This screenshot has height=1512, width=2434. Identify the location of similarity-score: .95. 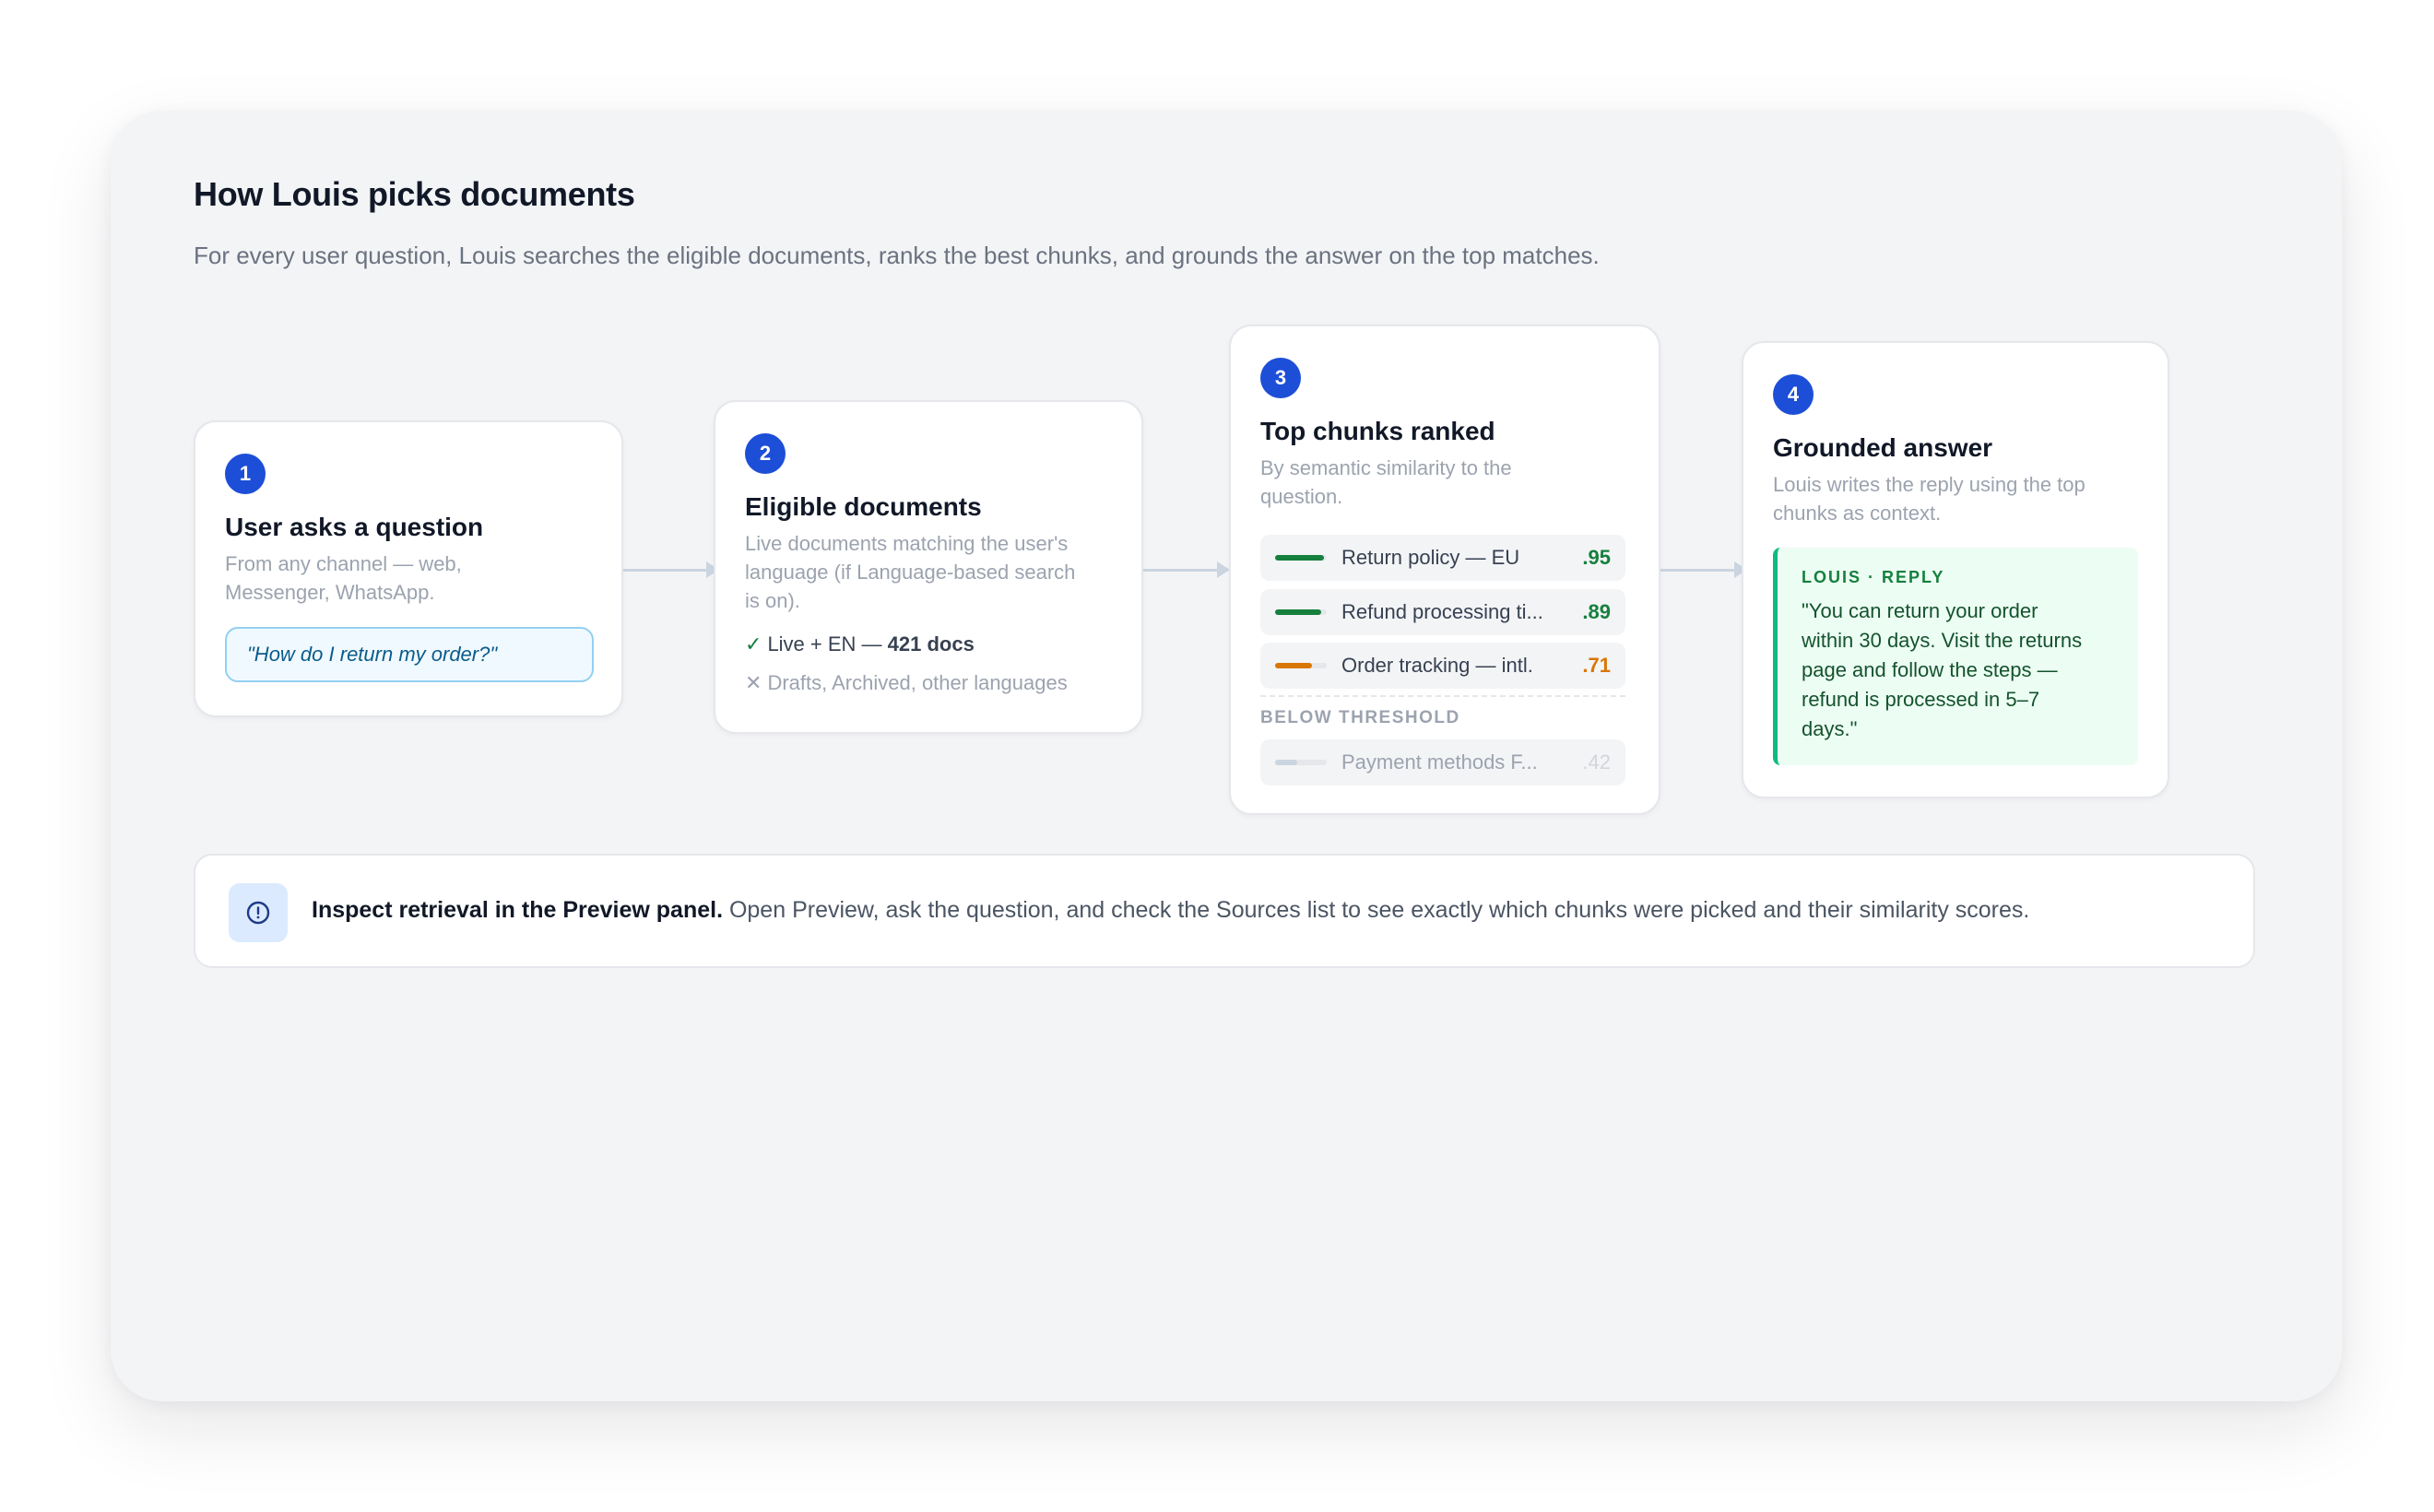
(1596, 557).